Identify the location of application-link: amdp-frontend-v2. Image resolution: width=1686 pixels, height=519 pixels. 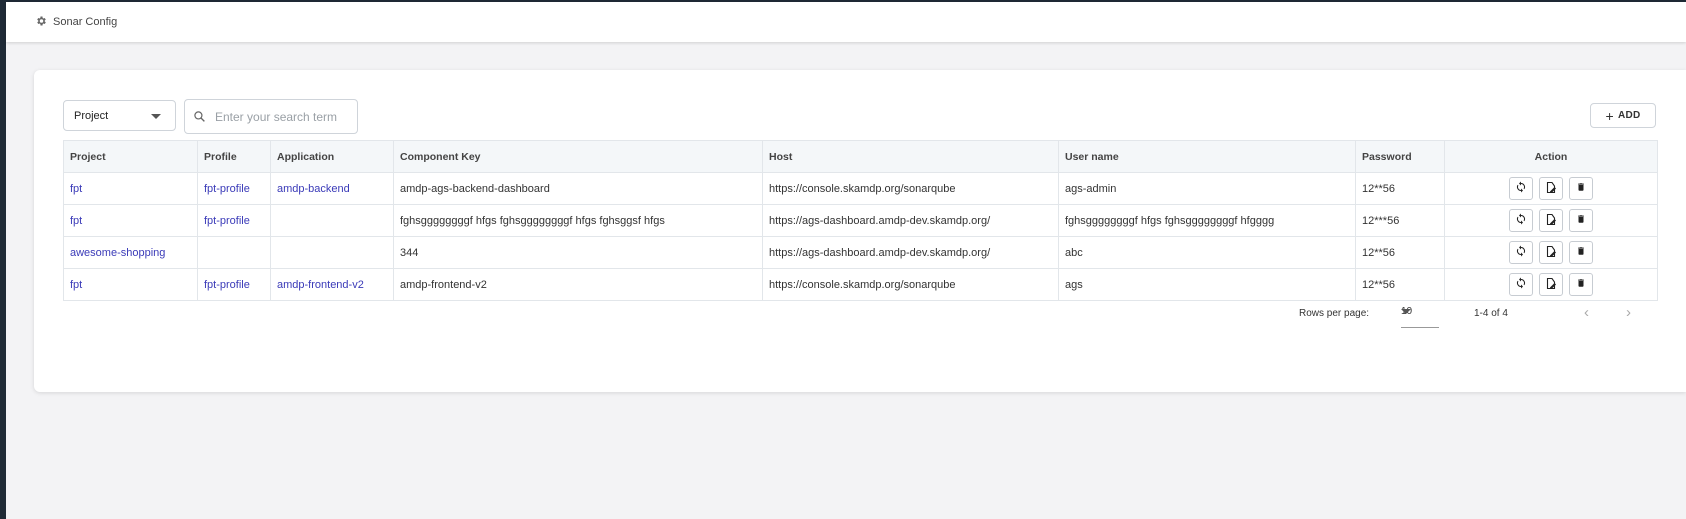
(332, 284).